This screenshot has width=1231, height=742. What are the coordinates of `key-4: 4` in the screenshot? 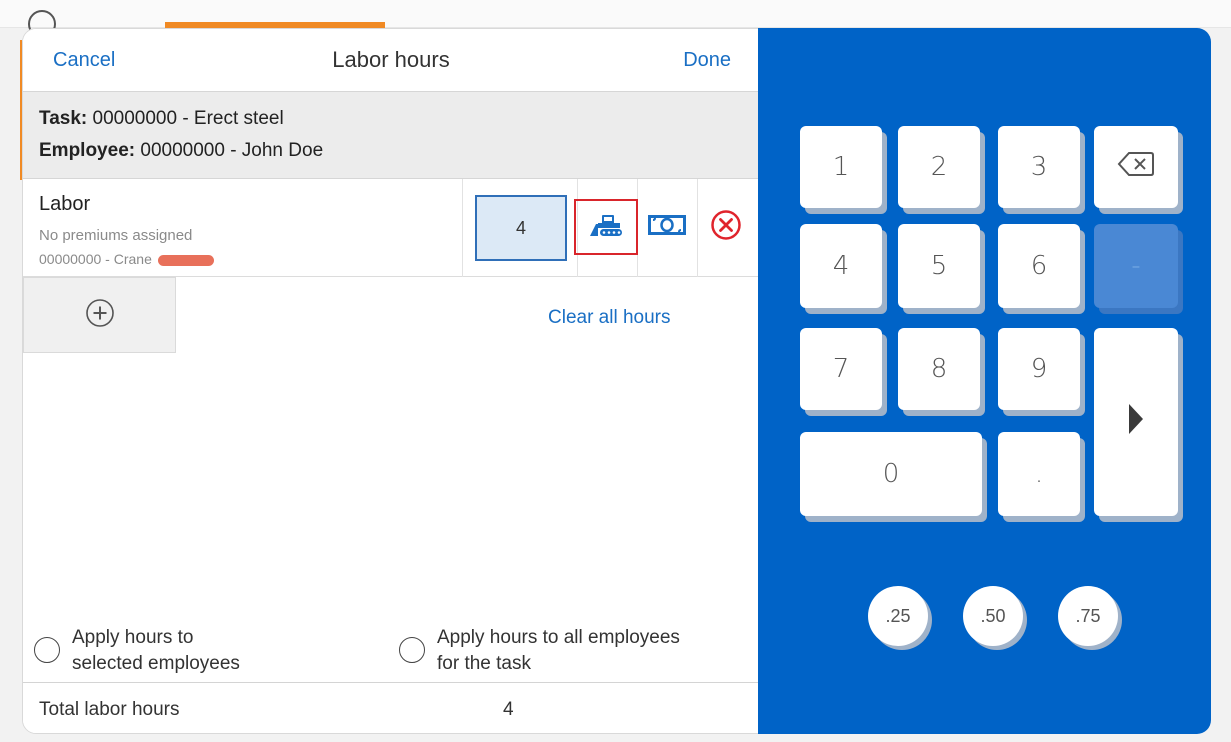 It's located at (841, 266).